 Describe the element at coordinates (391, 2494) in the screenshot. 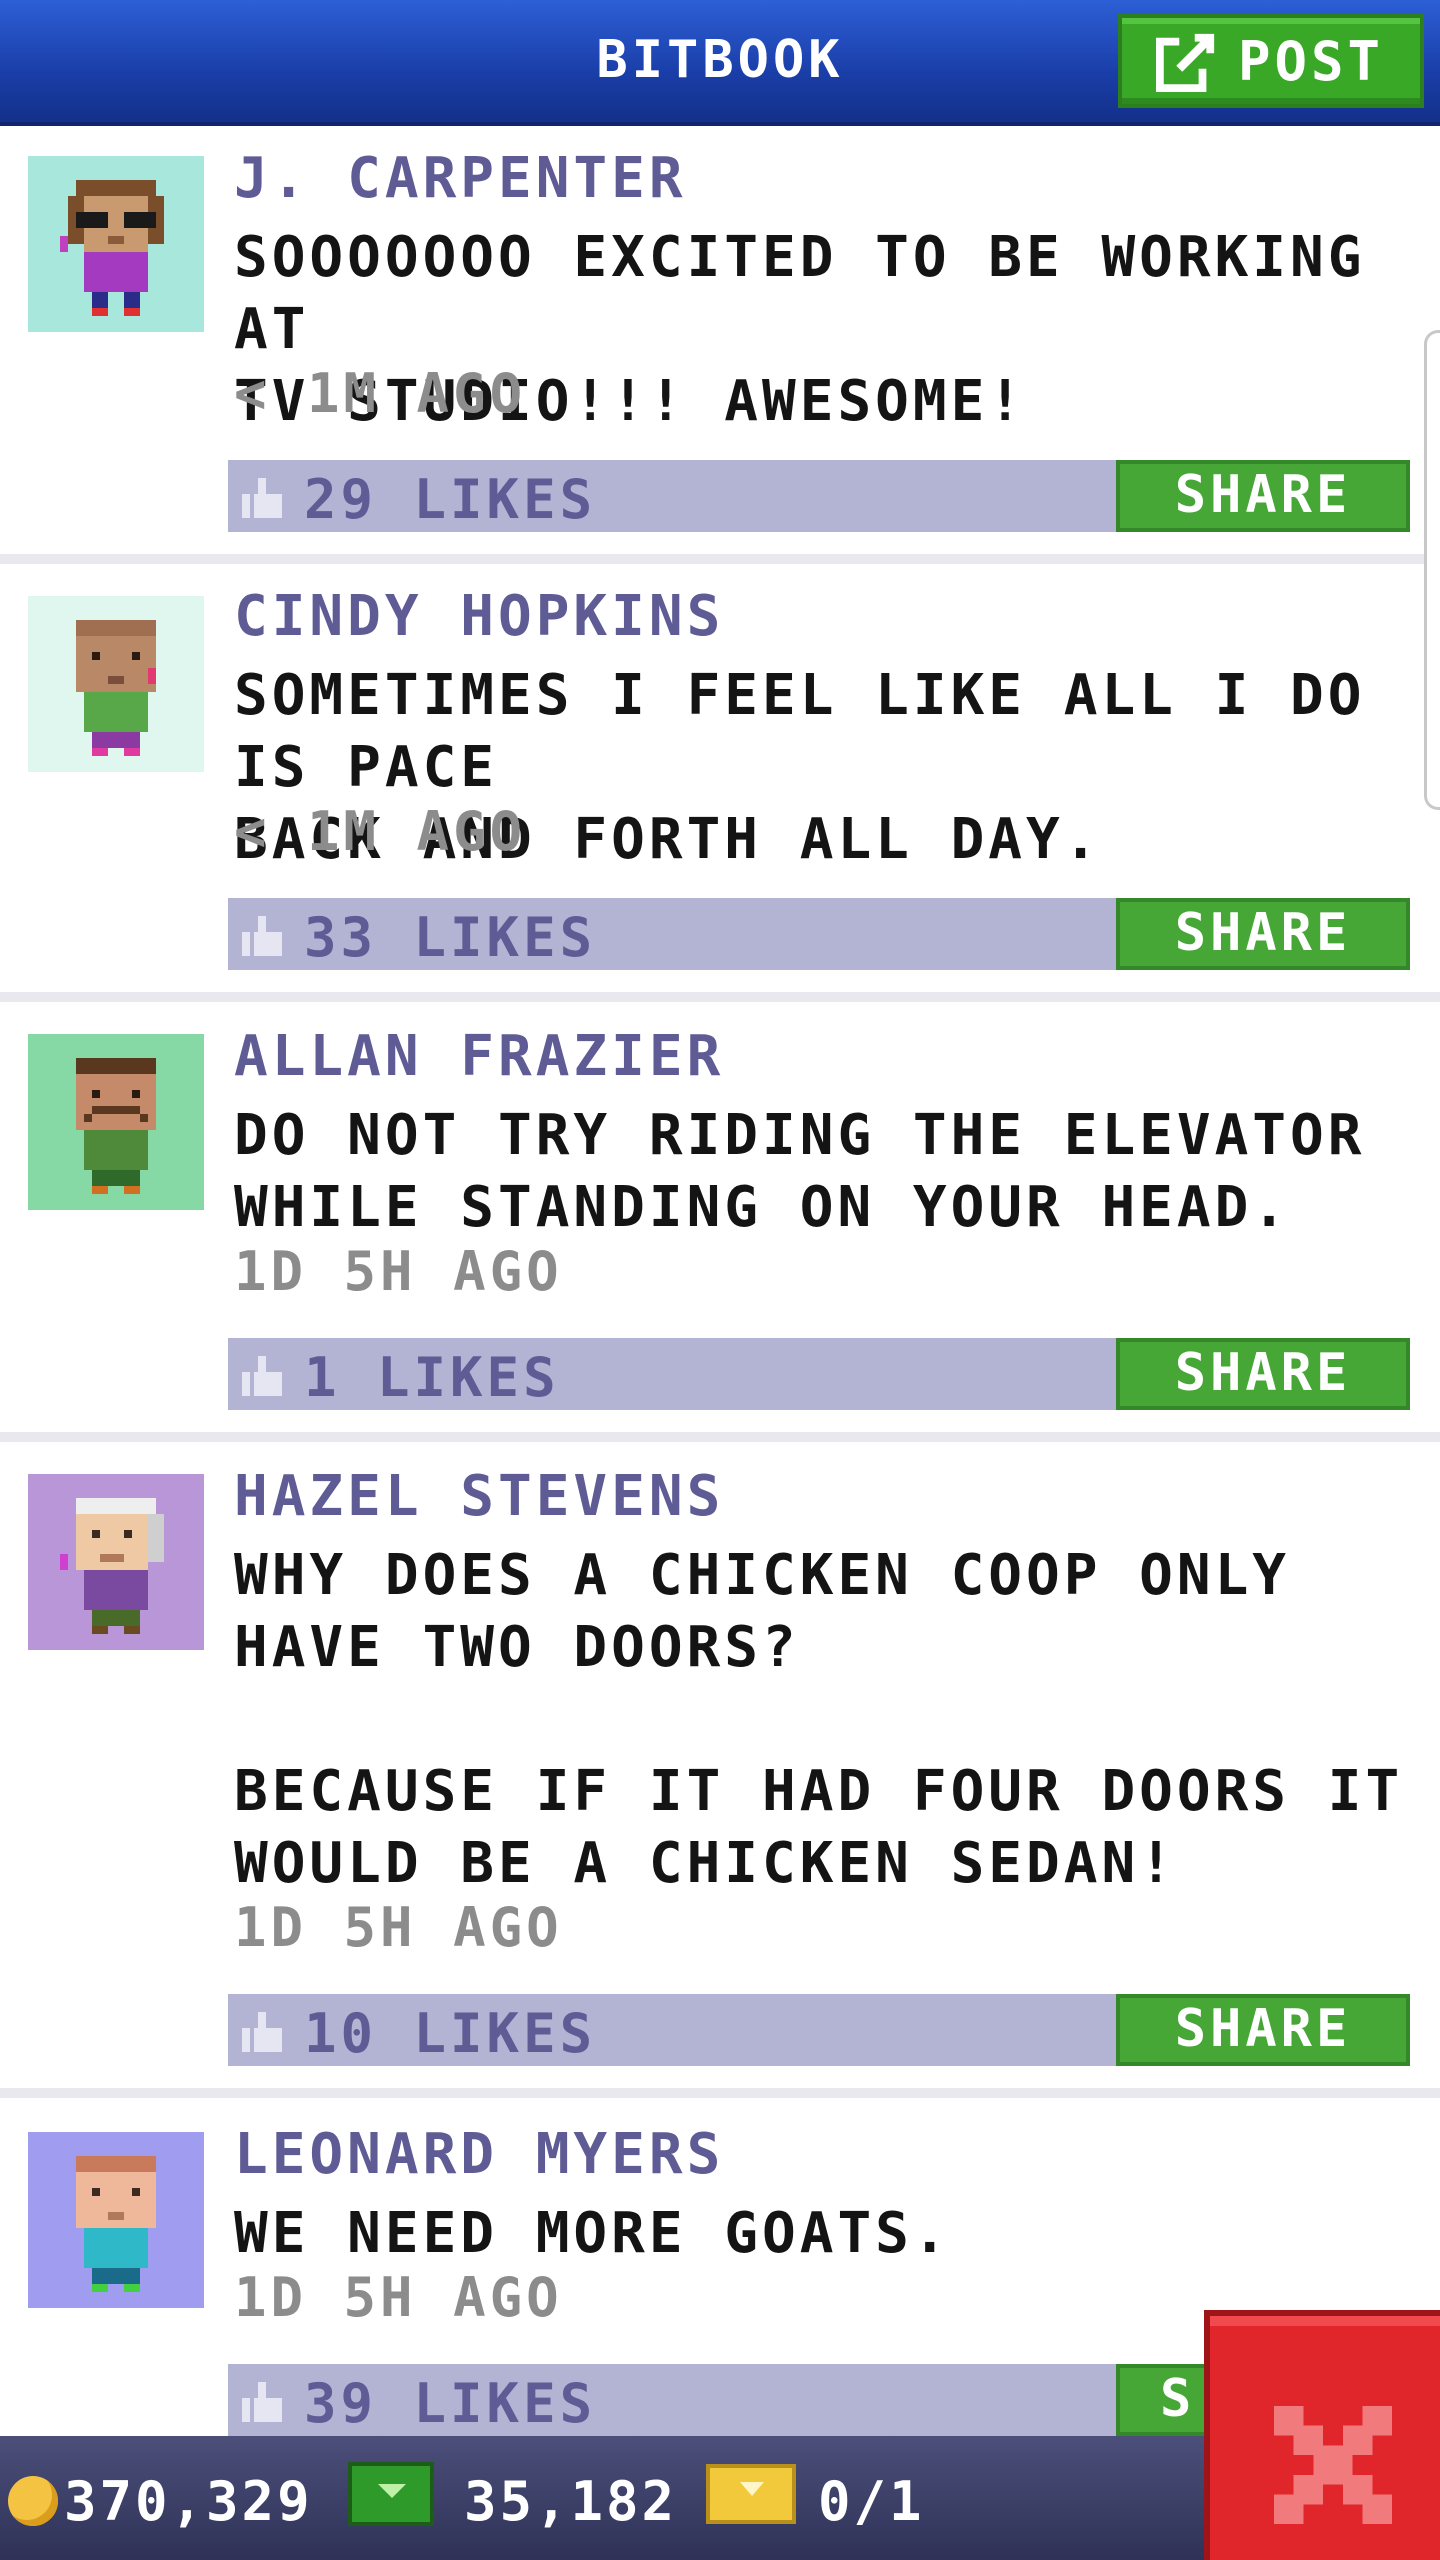

I see `bux-icon` at that location.